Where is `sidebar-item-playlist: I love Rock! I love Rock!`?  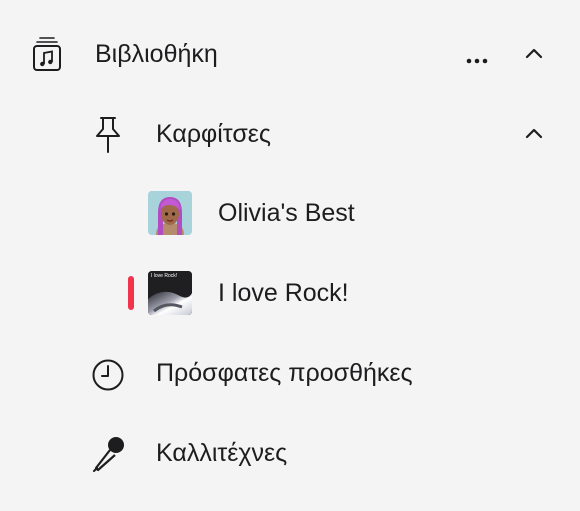
sidebar-item-playlist: I love Rock! I love Rock! is located at coordinates (290, 293).